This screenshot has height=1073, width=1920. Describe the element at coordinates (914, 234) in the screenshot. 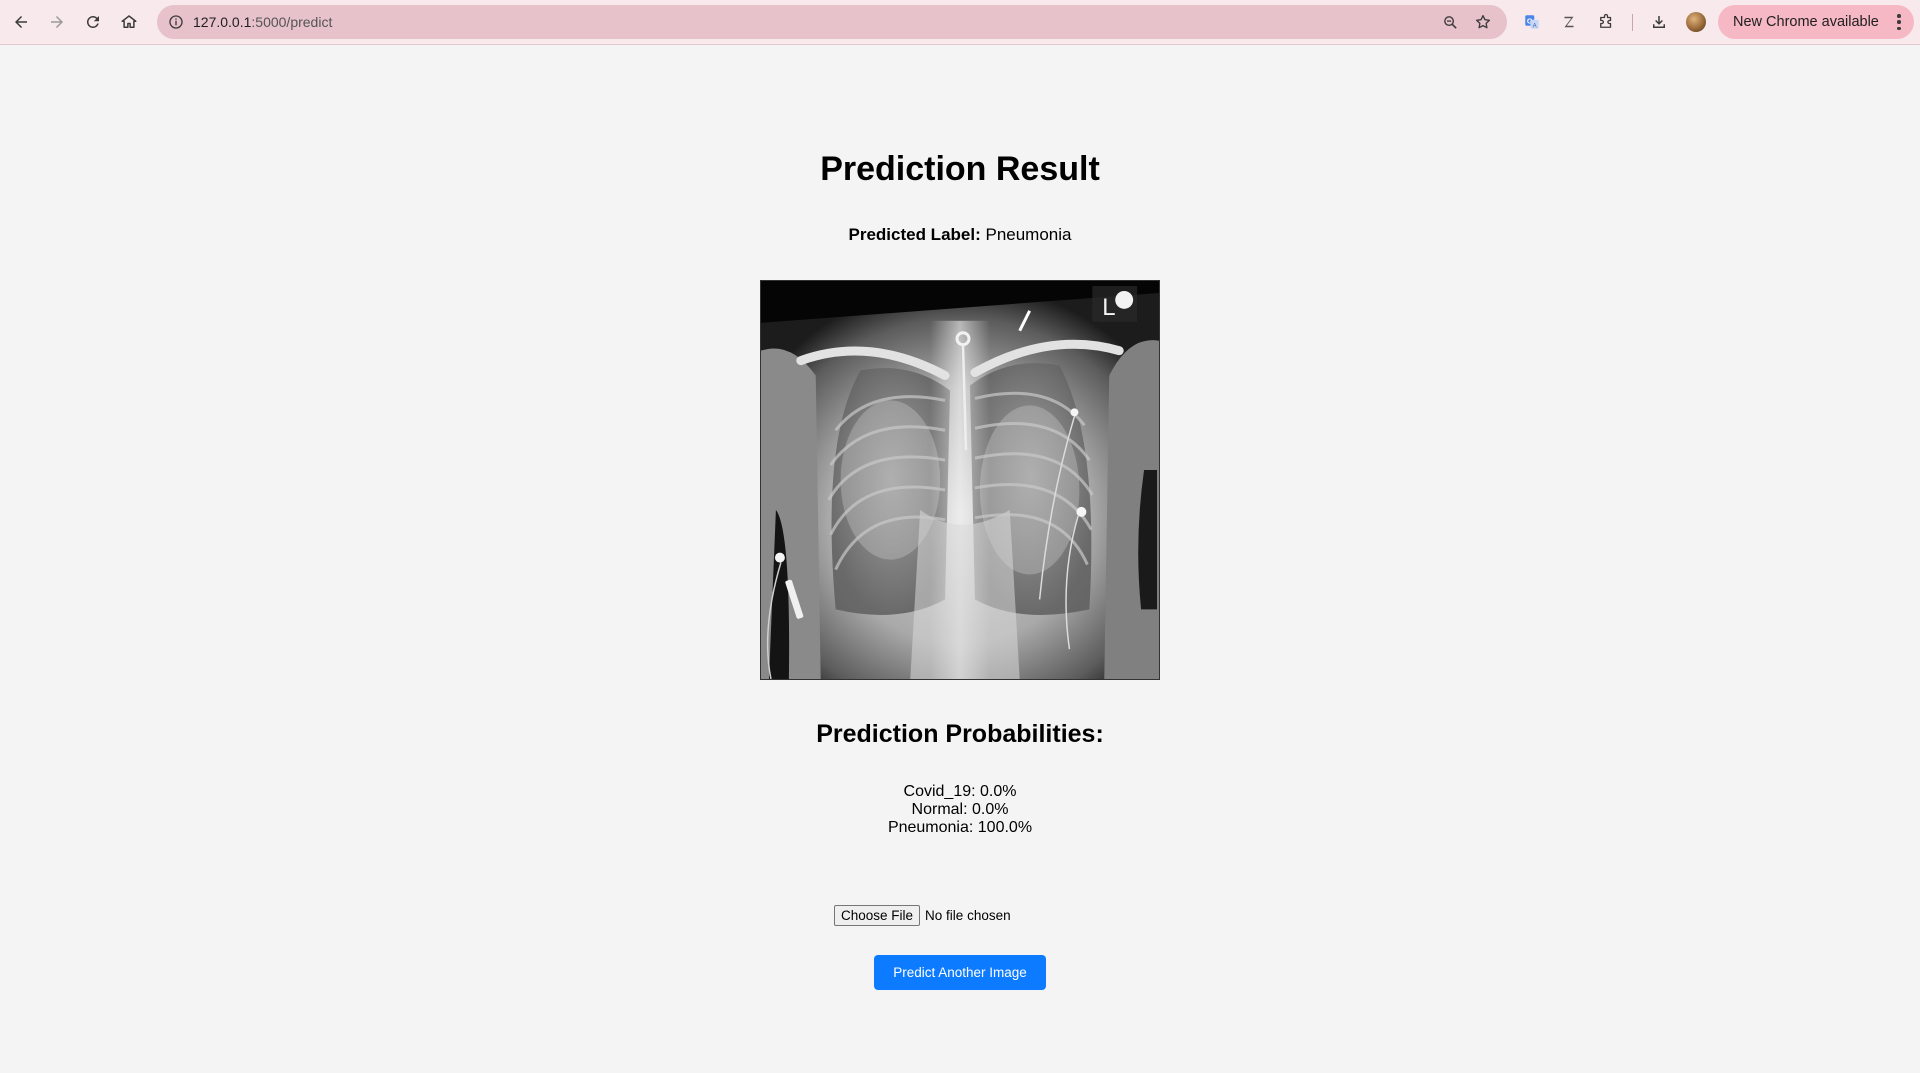

I see `predicted-label-caption: Predicted Label:` at that location.